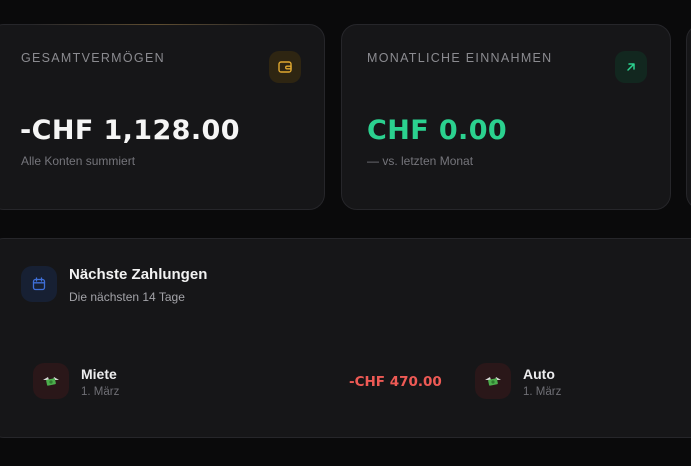 The height and width of the screenshot is (466, 691). I want to click on wallet-icon, so click(285, 67).